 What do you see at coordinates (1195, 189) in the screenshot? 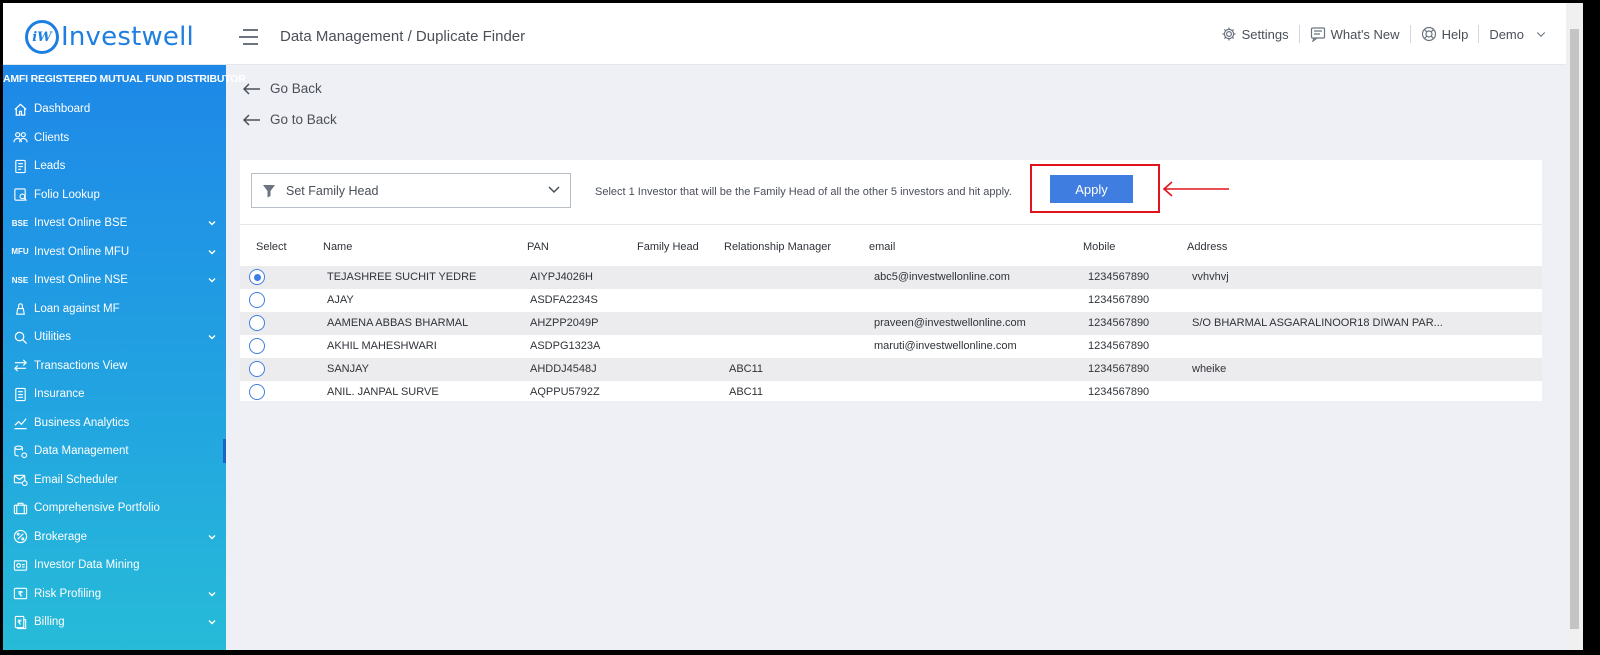
I see `annotation-arrow-icon` at bounding box center [1195, 189].